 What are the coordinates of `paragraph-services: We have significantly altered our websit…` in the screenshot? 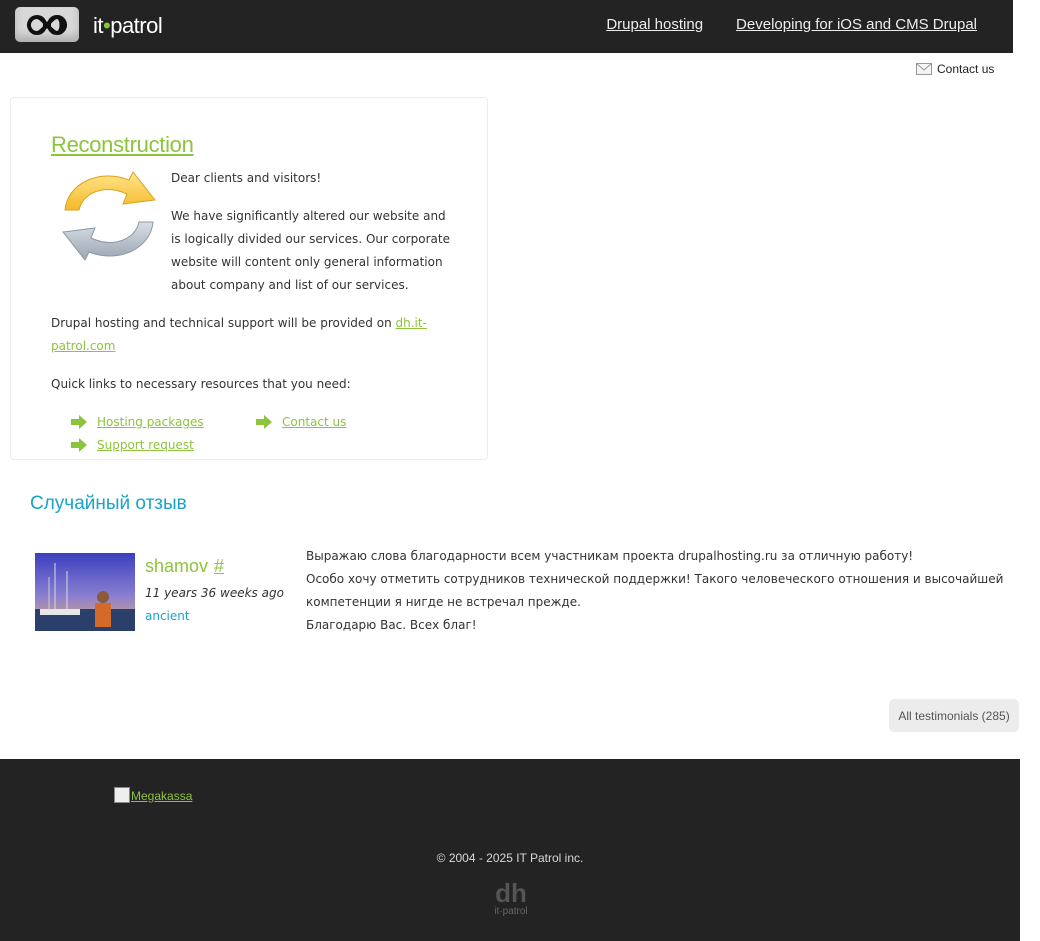 It's located at (310, 250).